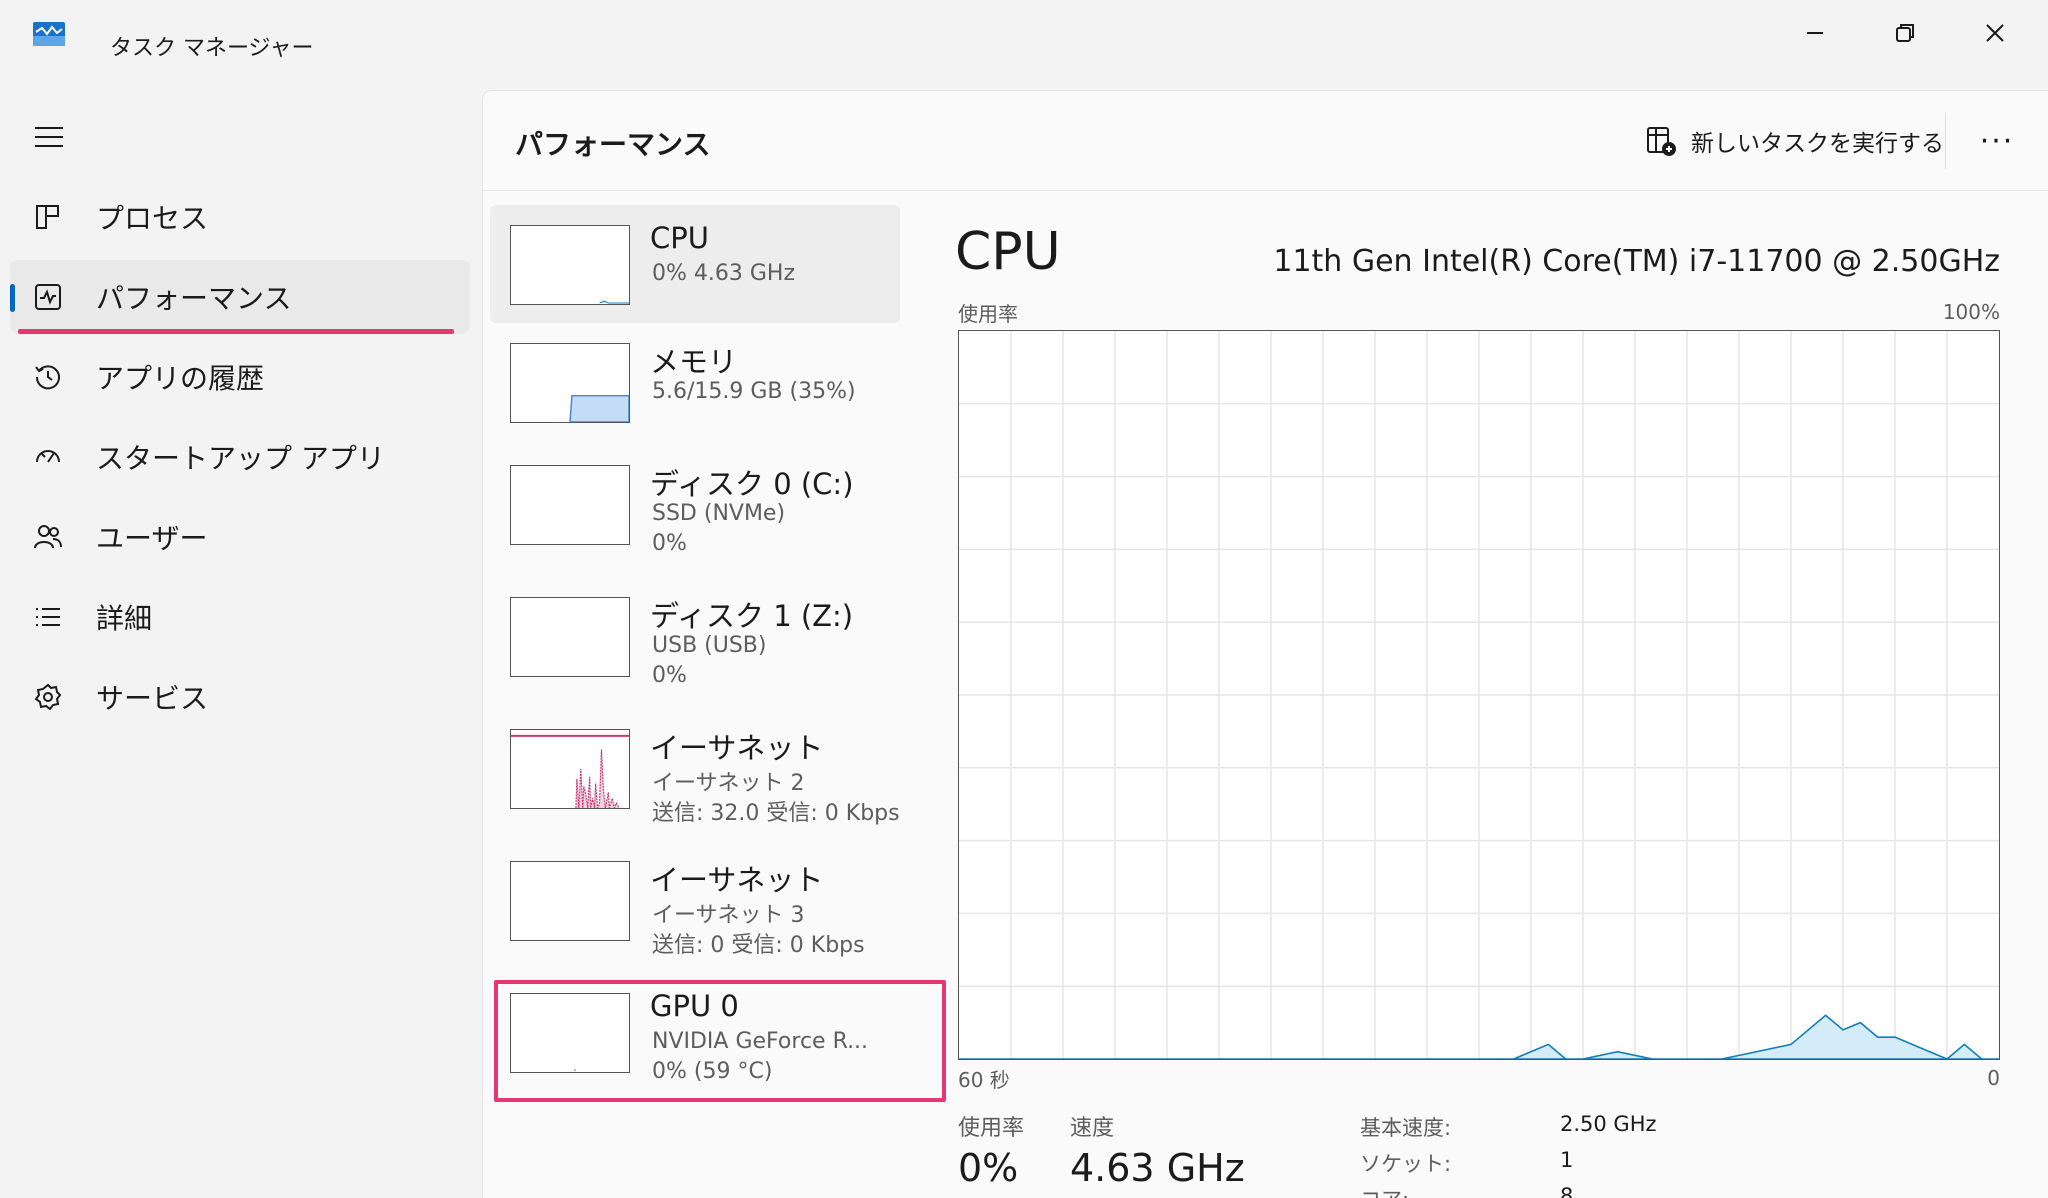  I want to click on axis-label-max: 100%, so click(1971, 312).